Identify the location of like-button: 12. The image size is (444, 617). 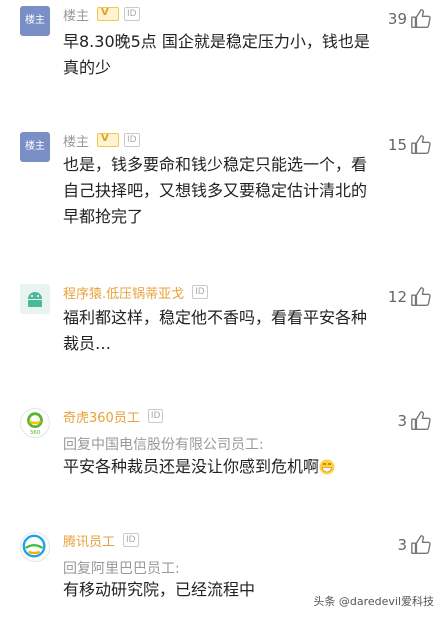
(410, 297).